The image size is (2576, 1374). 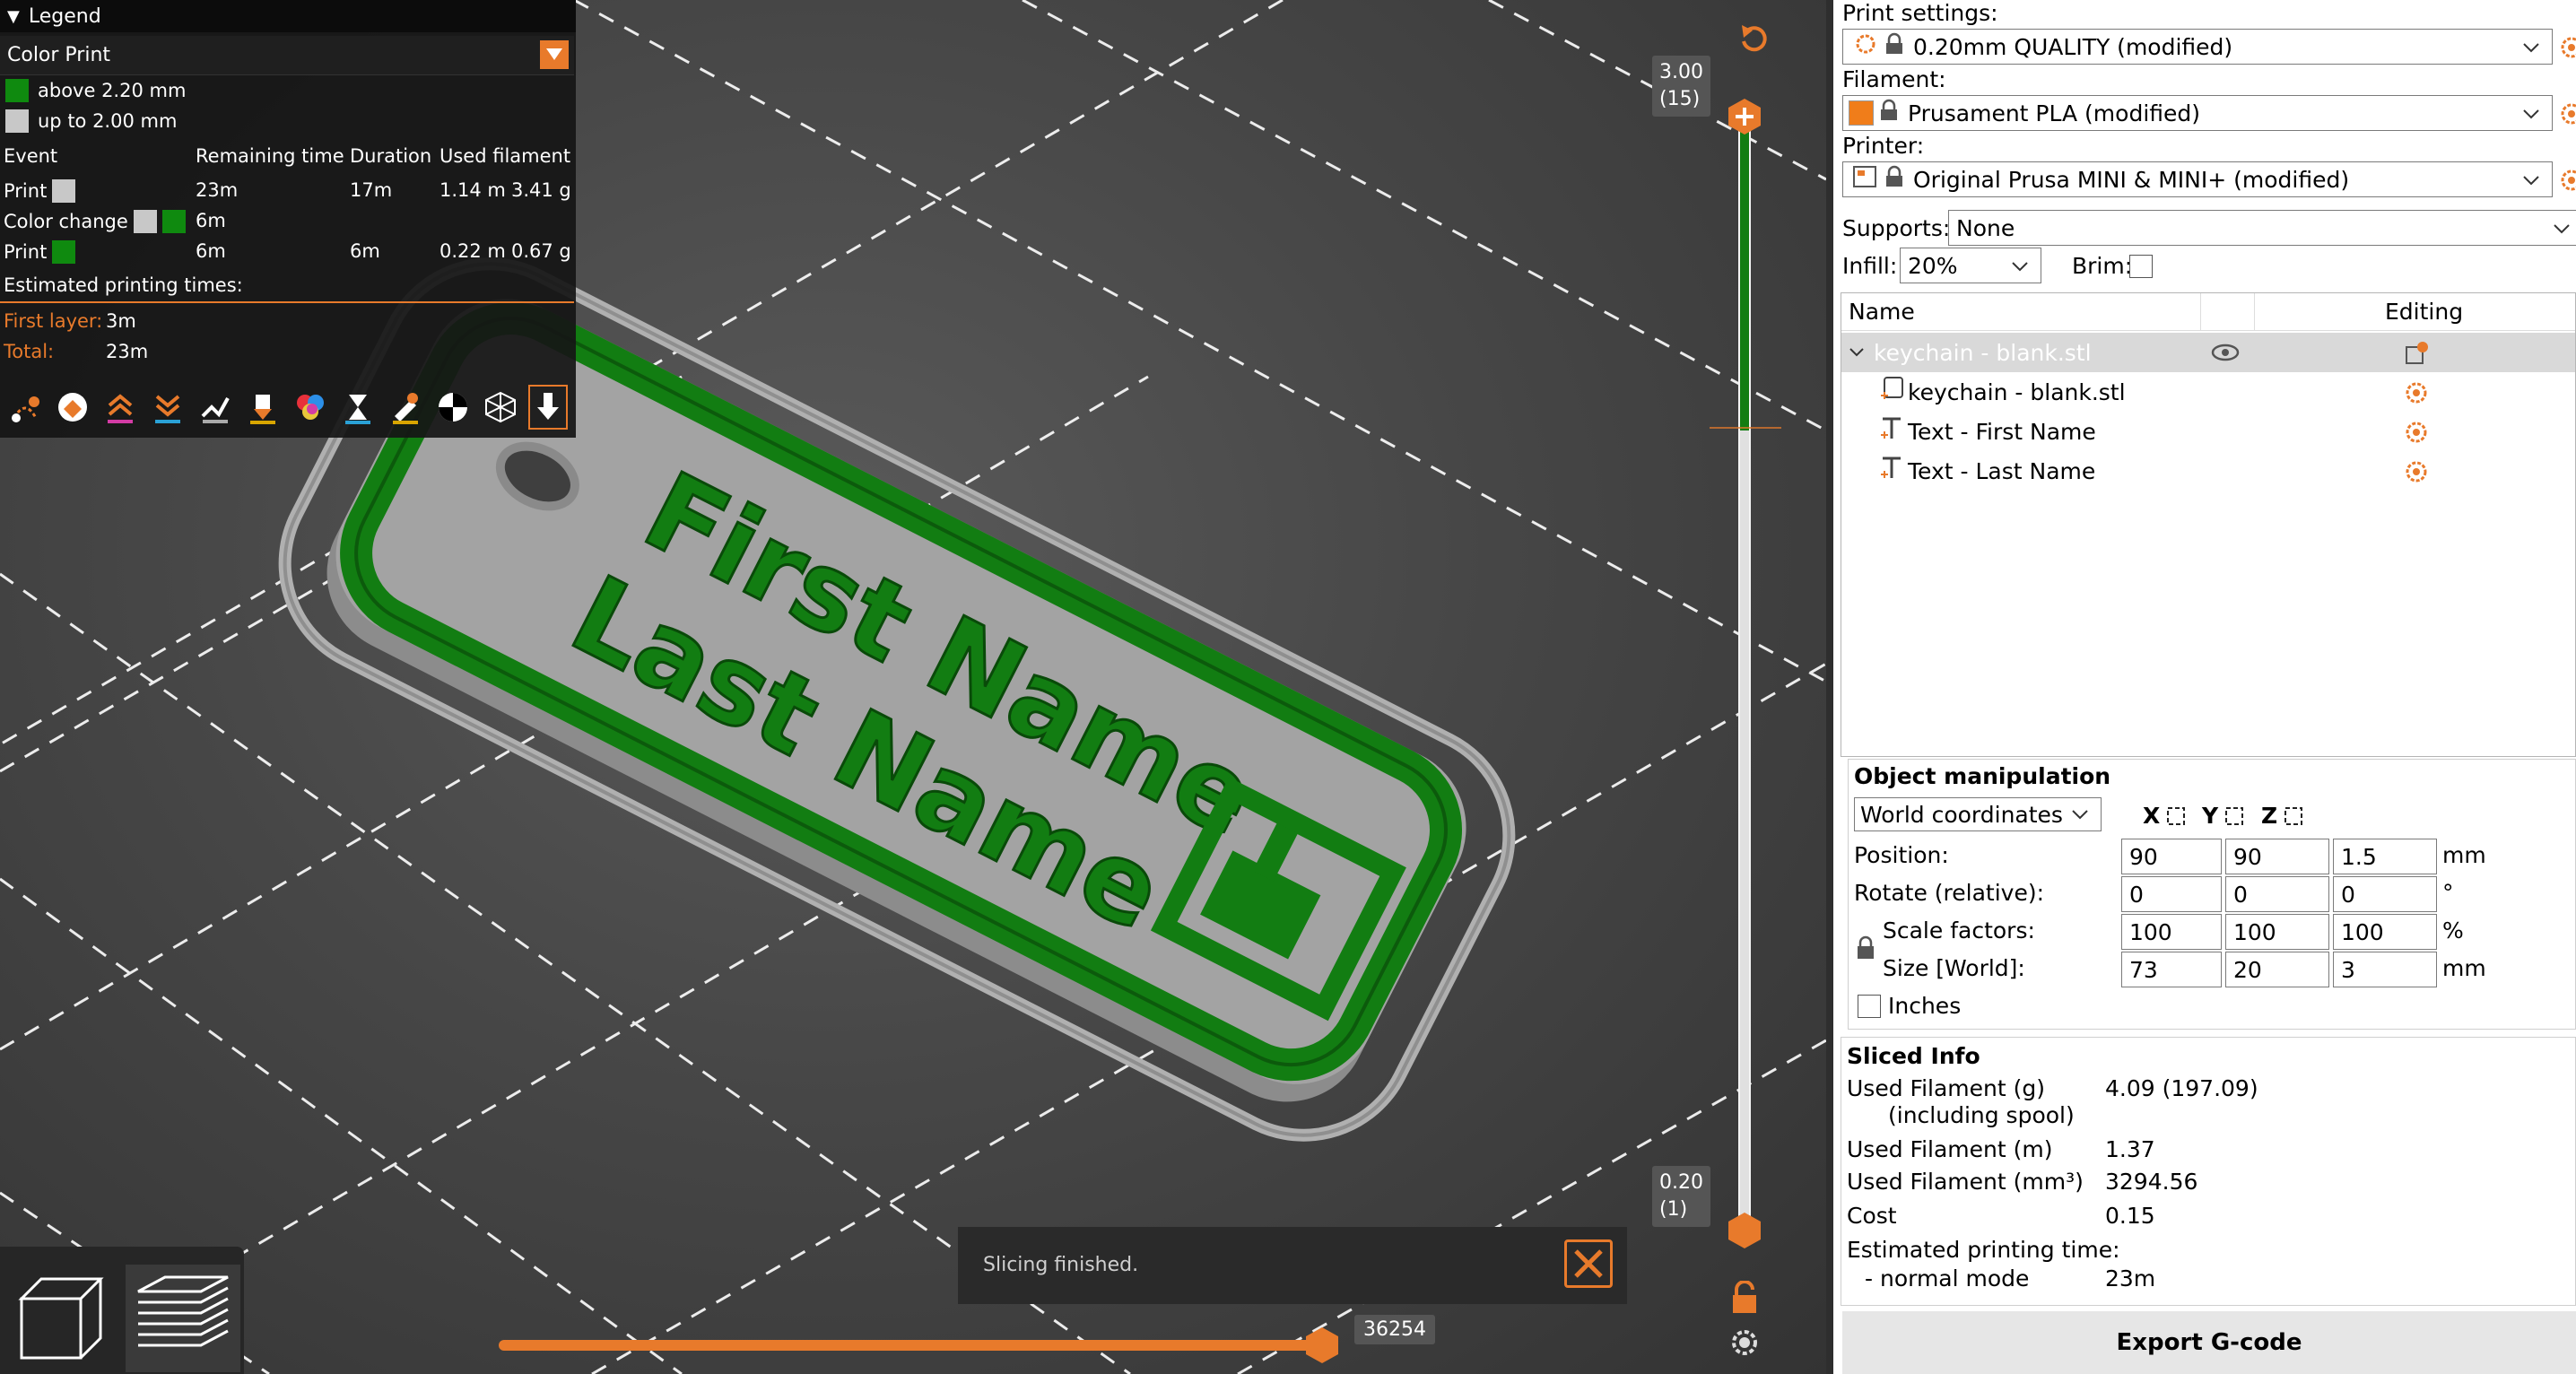 What do you see at coordinates (2385, 894) in the screenshot?
I see `rotate-z-field: 0` at bounding box center [2385, 894].